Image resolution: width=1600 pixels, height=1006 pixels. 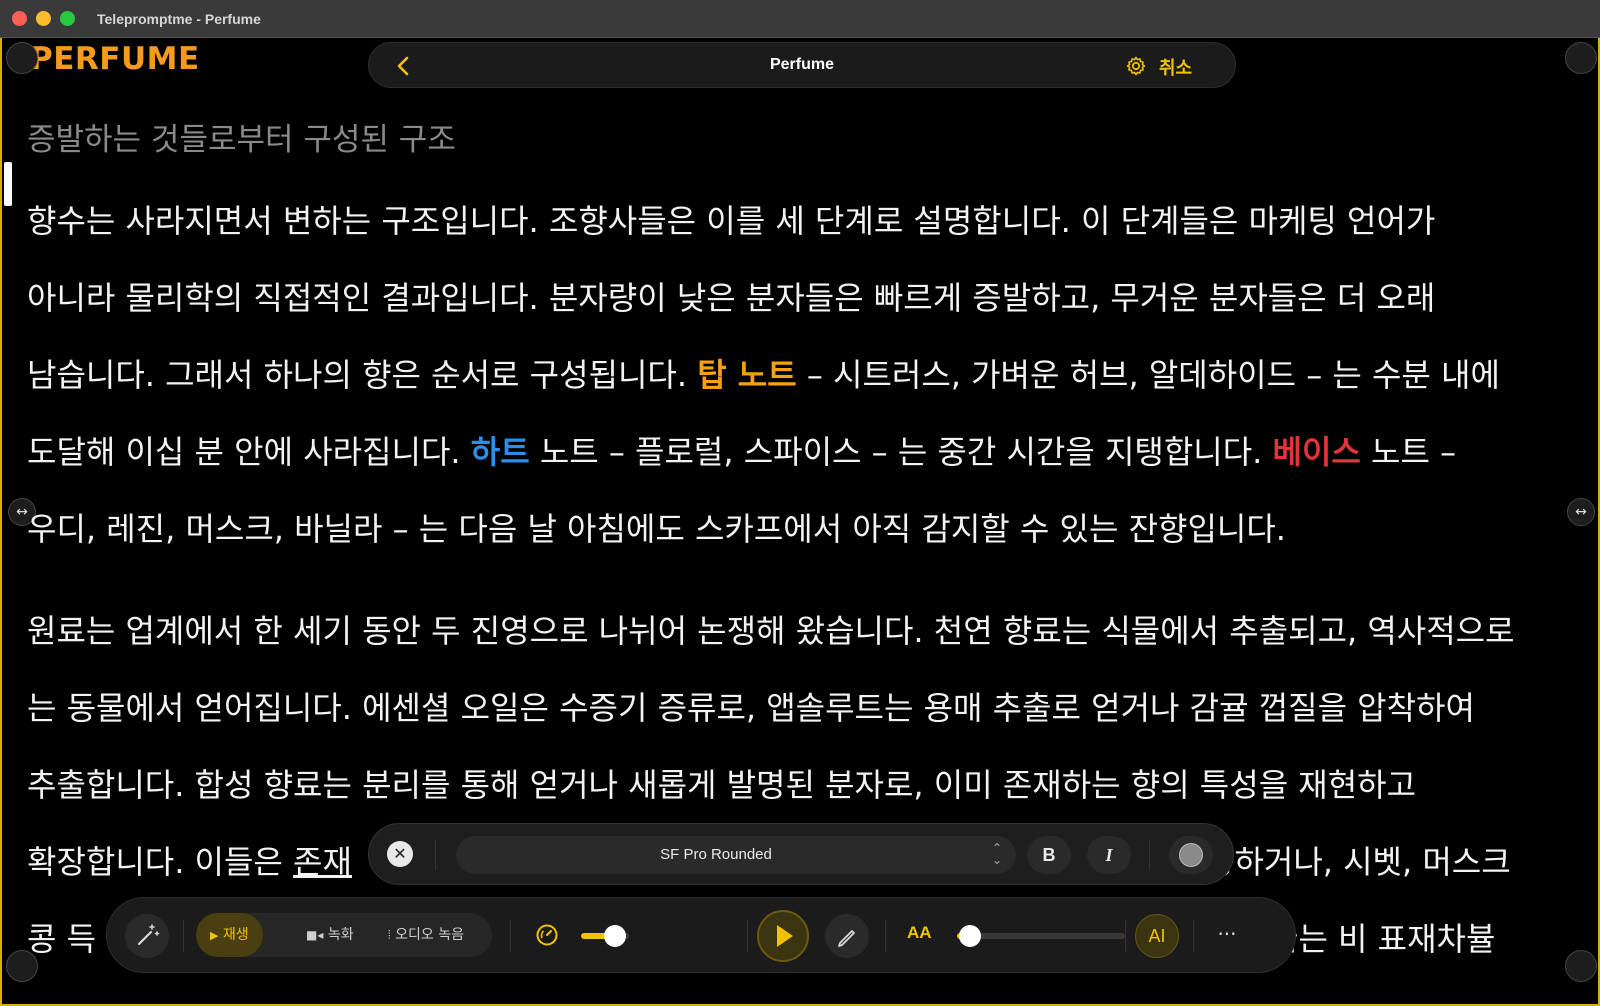 I want to click on text-size-slider, so click(x=1041, y=936).